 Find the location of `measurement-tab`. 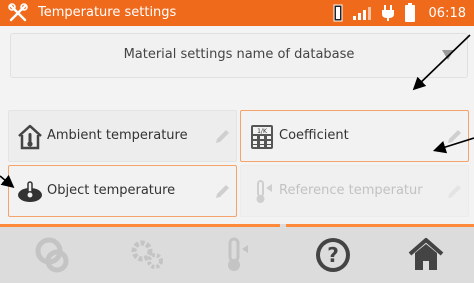

measurement-tab is located at coordinates (52, 255).